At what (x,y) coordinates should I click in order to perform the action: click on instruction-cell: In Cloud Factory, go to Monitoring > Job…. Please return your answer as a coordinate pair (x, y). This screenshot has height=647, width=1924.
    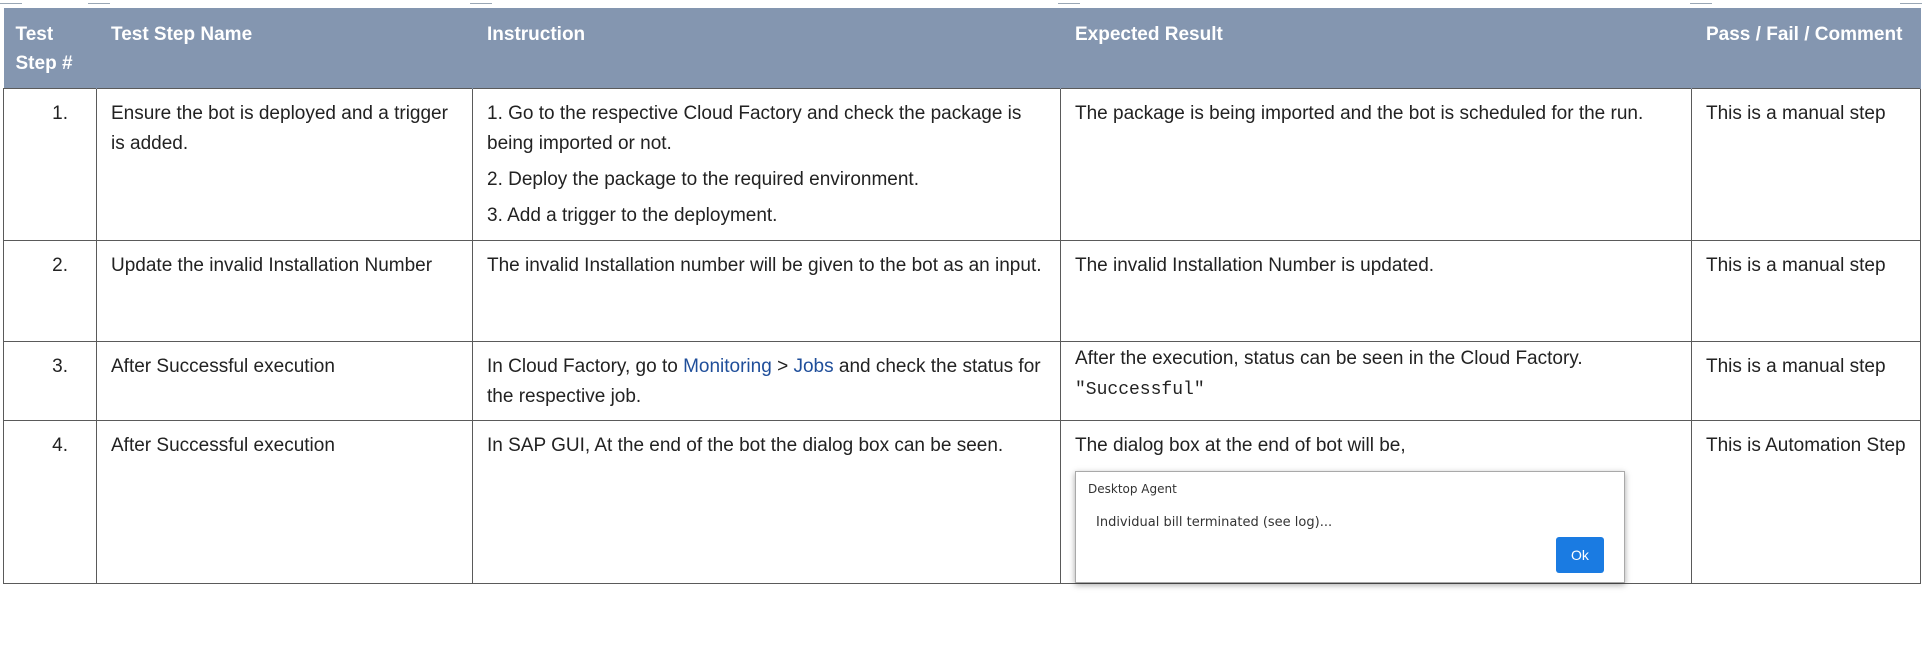
    Looking at the image, I should click on (766, 381).